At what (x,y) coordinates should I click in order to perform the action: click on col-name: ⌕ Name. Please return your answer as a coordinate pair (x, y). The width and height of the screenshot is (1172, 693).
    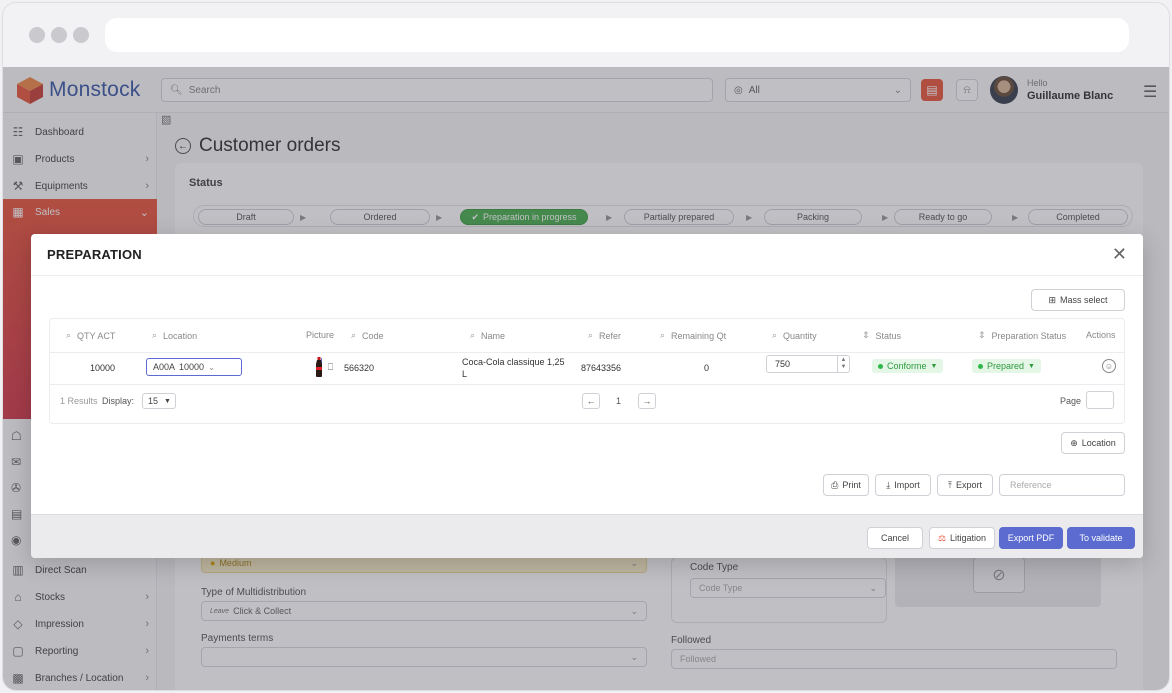
    Looking at the image, I should click on (487, 335).